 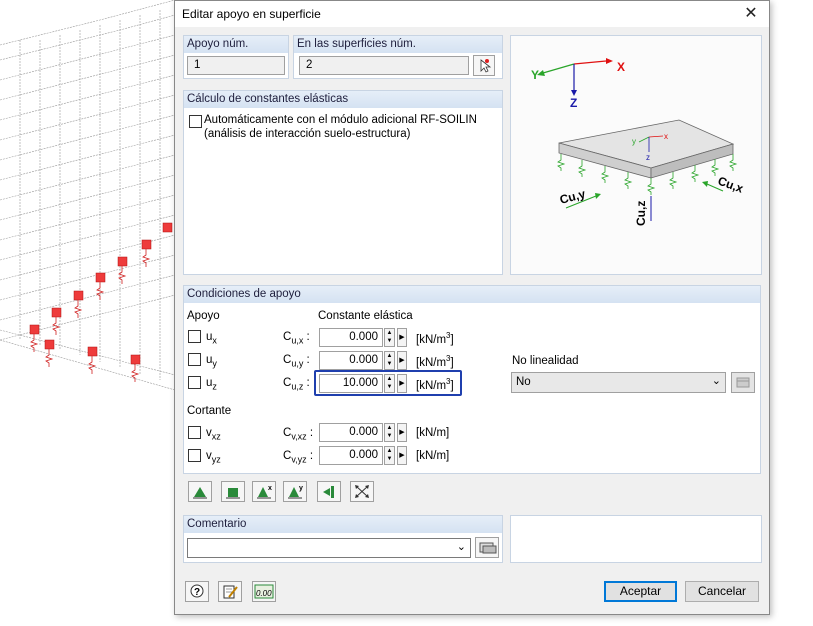 What do you see at coordinates (194, 336) in the screenshot?
I see `ux-checkbox` at bounding box center [194, 336].